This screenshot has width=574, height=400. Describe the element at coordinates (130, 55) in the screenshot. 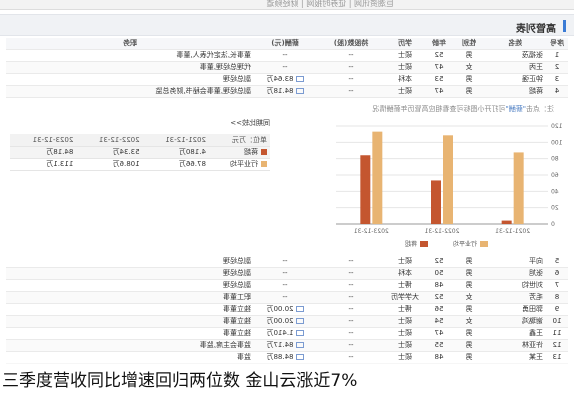

I see `row-title: 董事长,法定代表人,董事` at that location.